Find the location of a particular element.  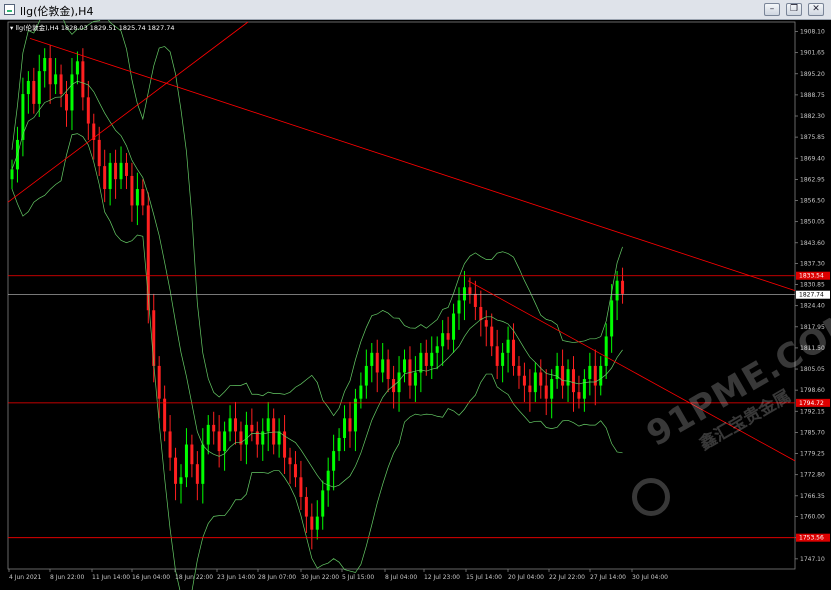

price-tick-label: 1792.15 is located at coordinates (812, 411).